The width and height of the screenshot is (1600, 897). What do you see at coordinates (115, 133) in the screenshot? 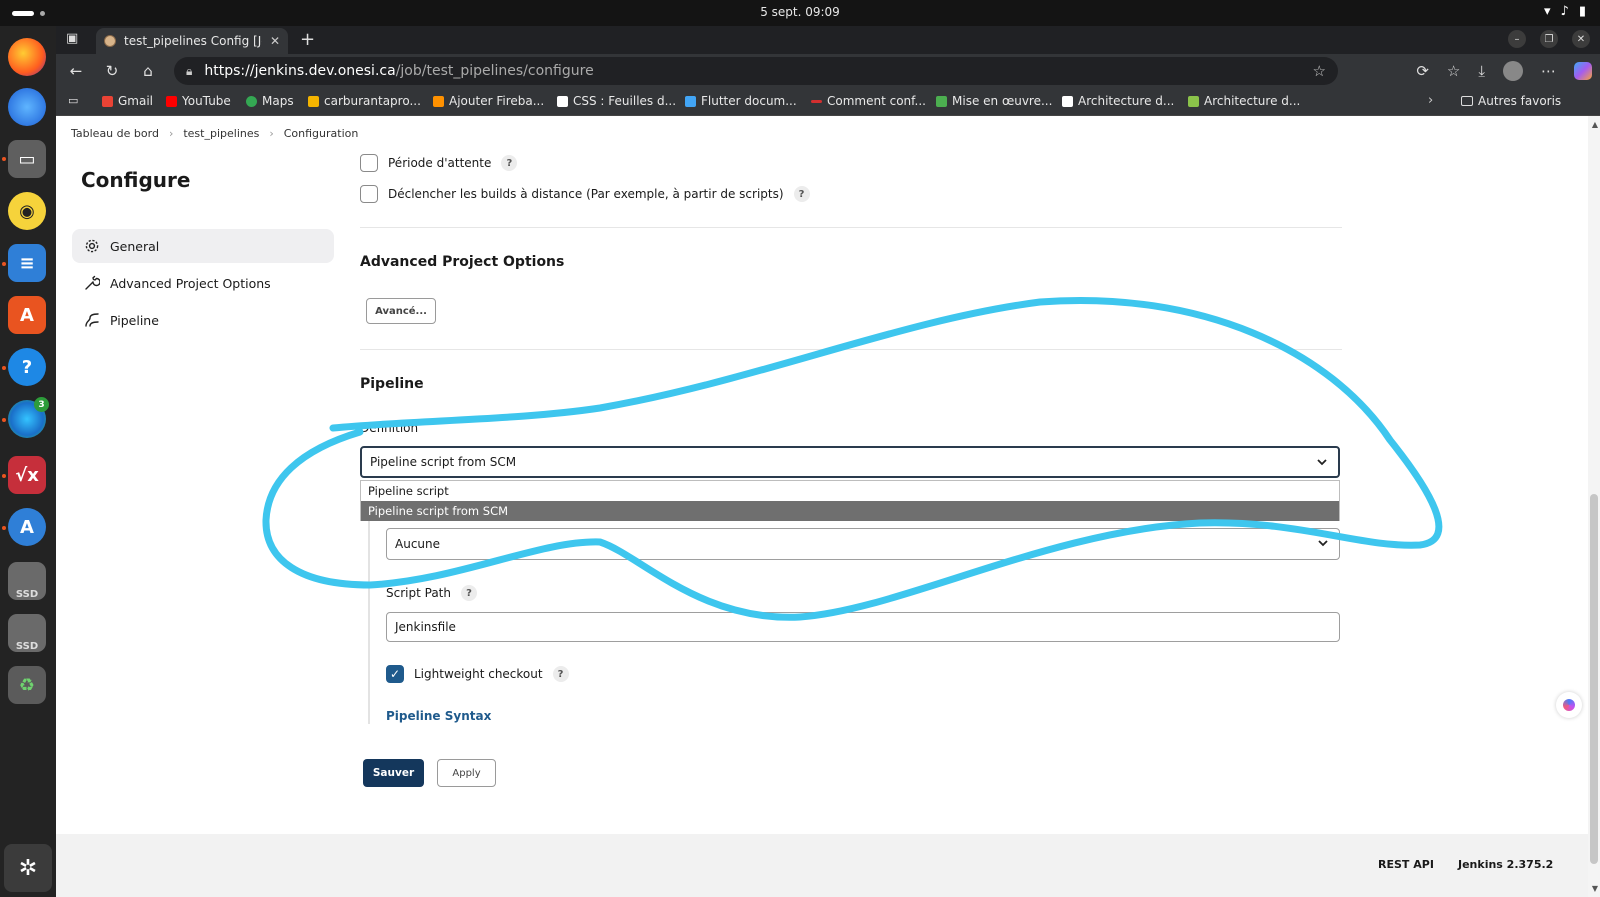
I see `breadcrumb-dashboard: Tableau de bord` at bounding box center [115, 133].